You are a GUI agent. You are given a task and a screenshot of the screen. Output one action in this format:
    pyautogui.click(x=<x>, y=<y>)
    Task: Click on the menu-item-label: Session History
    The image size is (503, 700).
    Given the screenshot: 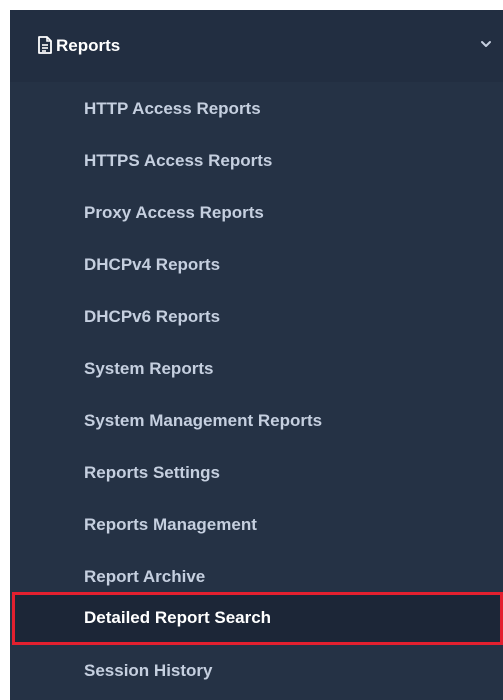 What is the action you would take?
    pyautogui.click(x=148, y=670)
    